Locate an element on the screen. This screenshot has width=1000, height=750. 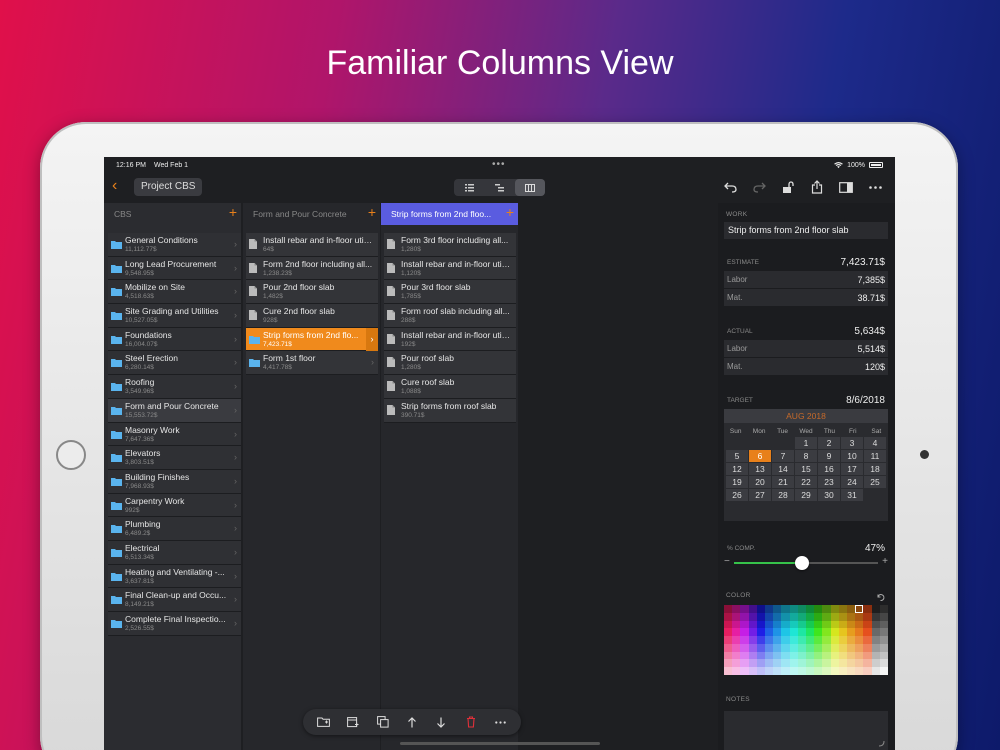
calendar-day: 7 is located at coordinates (783, 456).